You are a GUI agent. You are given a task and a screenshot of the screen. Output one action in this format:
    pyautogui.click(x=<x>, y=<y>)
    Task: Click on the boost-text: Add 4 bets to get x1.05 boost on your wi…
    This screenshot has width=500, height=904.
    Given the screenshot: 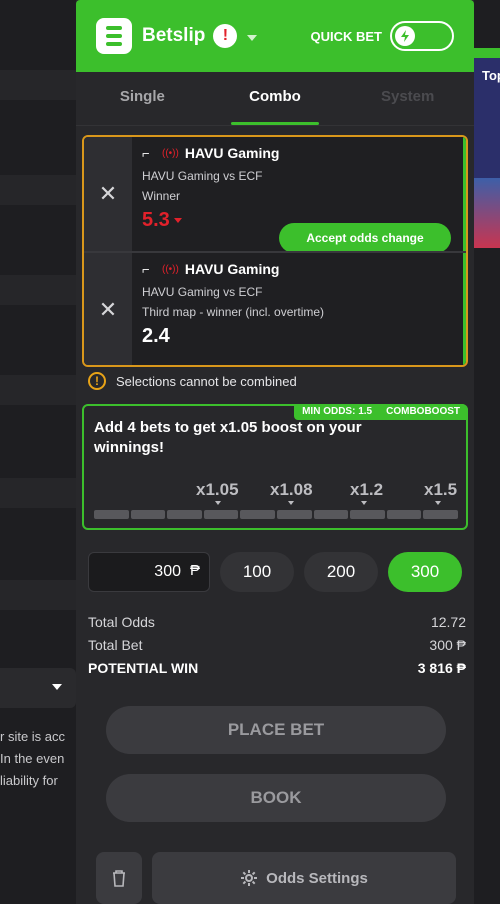 What is the action you would take?
    pyautogui.click(x=228, y=437)
    